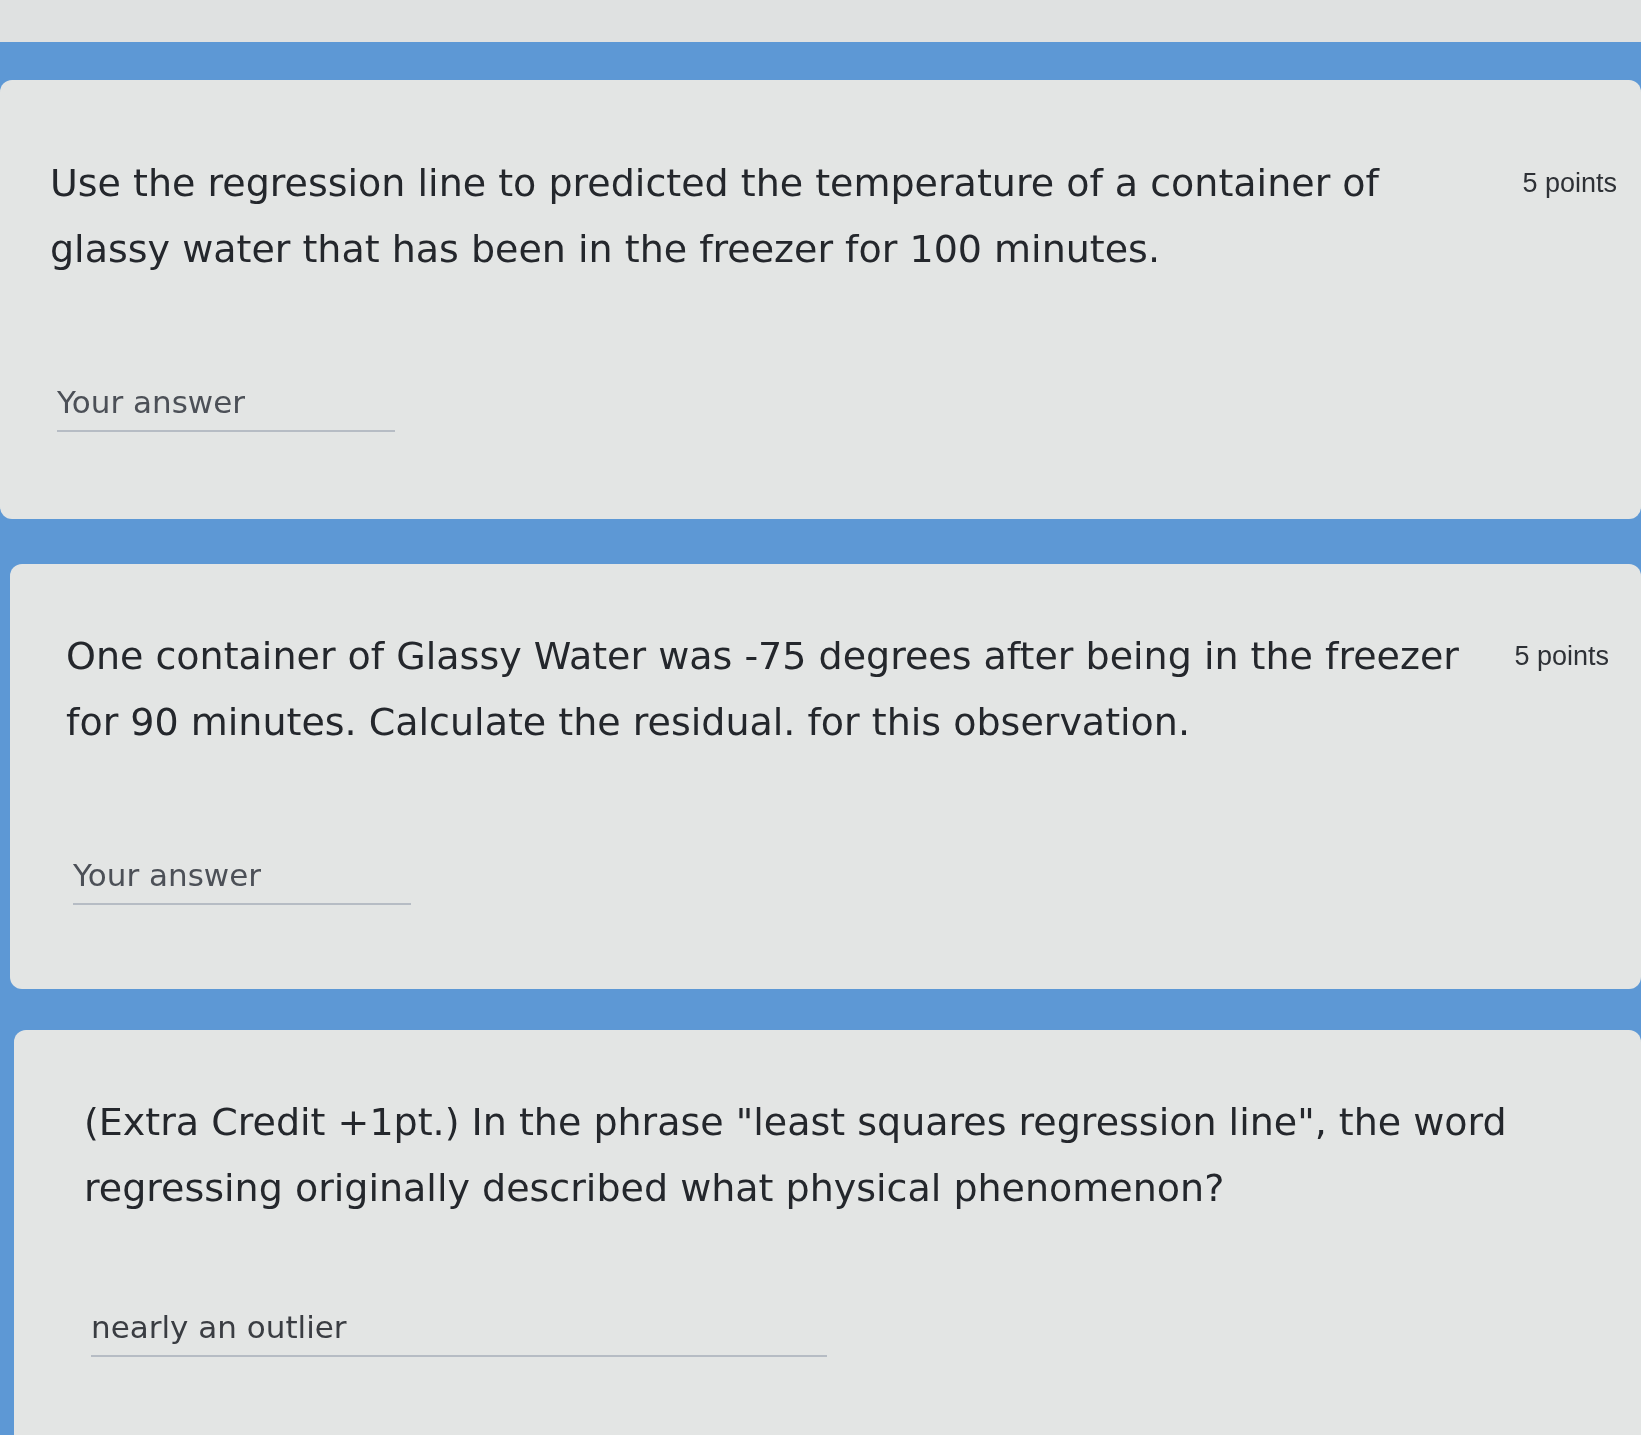  What do you see at coordinates (796, 1155) in the screenshot?
I see `question-text: (Extra Credit +1pt.) In the phrase "least squares regression line", the word regressing originally described what physical phenomenon?` at bounding box center [796, 1155].